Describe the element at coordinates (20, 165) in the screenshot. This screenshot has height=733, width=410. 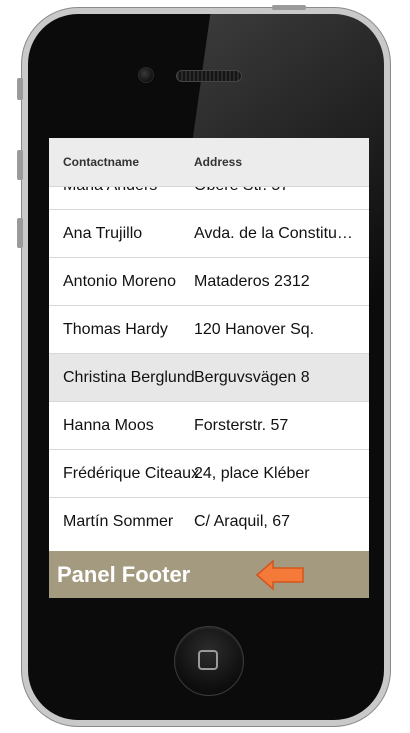
I see `volume-up-button` at that location.